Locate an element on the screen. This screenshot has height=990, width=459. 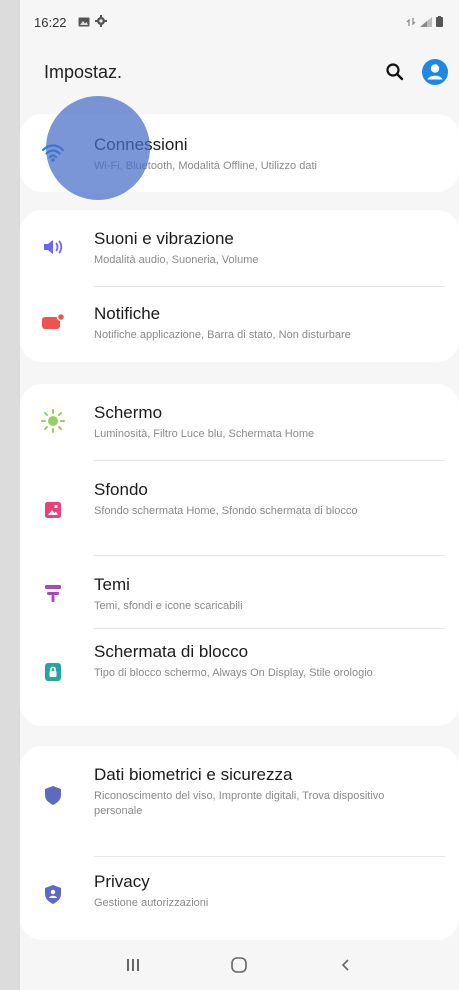
settings-item-title: Suoni e vibrazione is located at coordinates (164, 238).